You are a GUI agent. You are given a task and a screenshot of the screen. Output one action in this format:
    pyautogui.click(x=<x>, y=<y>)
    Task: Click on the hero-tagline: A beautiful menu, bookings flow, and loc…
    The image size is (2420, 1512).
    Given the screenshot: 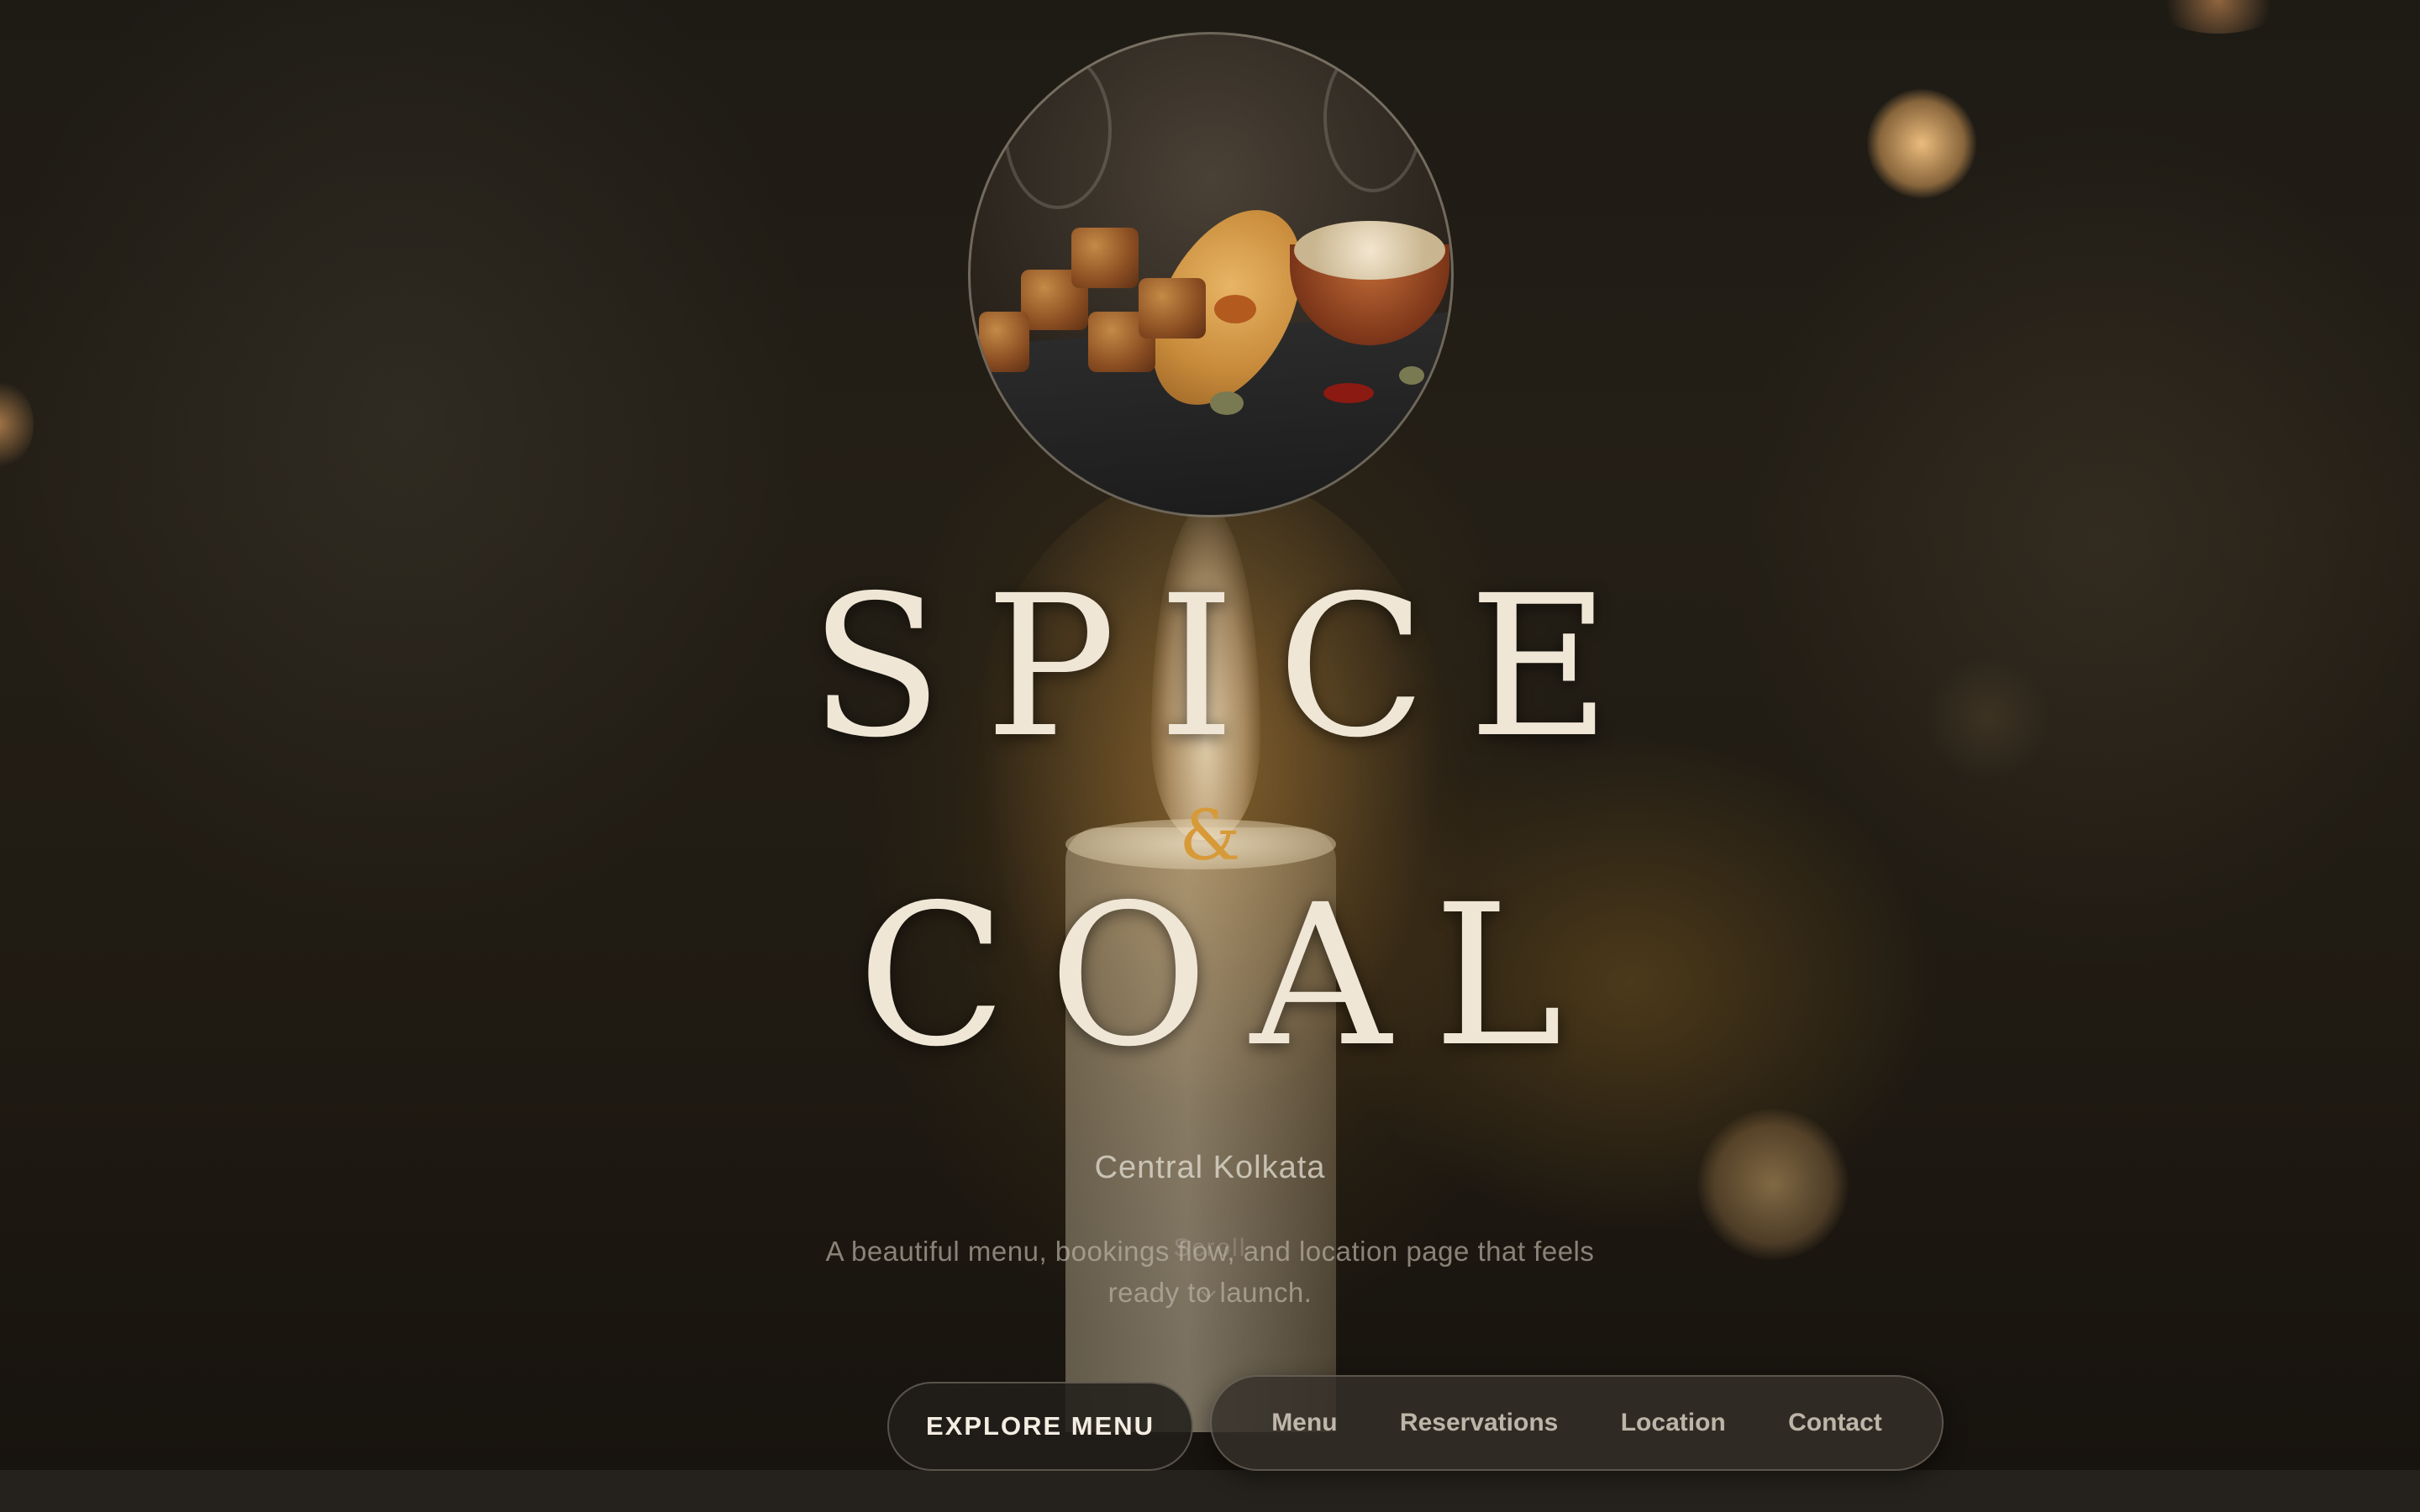 What is the action you would take?
    pyautogui.click(x=1210, y=1272)
    